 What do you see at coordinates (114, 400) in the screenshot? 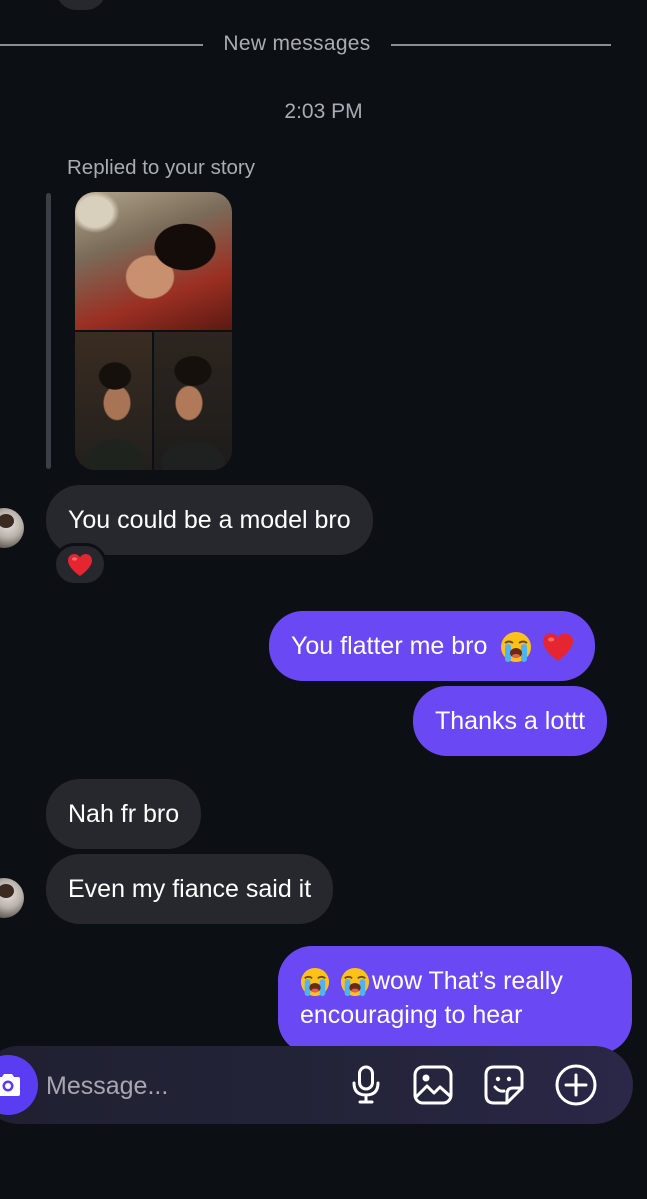
I see `story-photo-bottom-left` at bounding box center [114, 400].